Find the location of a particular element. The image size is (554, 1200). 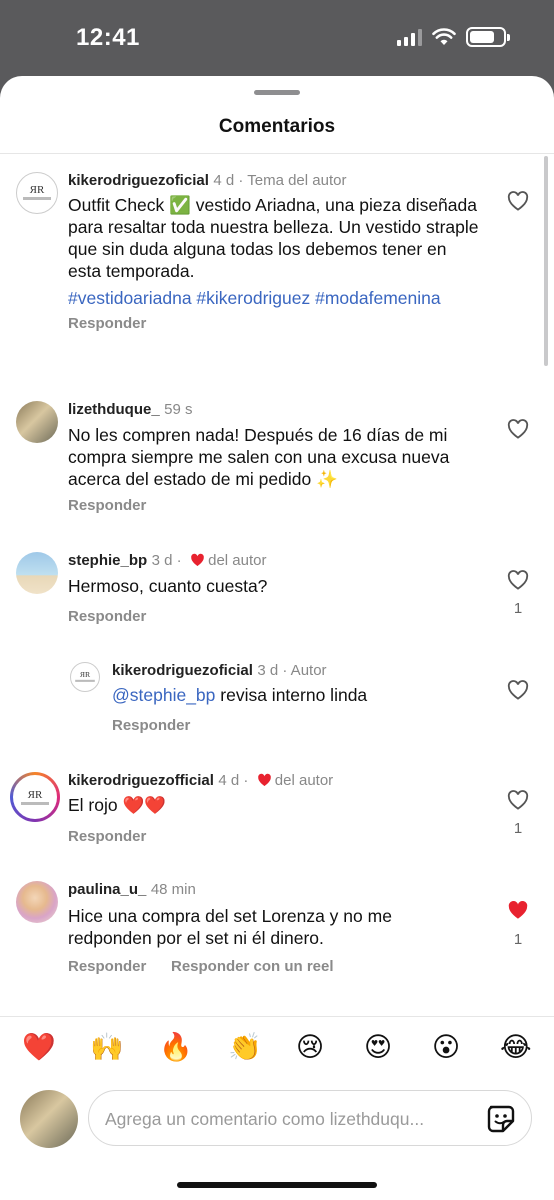

comment-text: El rojo ❤️❤️ is located at coordinates (117, 805).